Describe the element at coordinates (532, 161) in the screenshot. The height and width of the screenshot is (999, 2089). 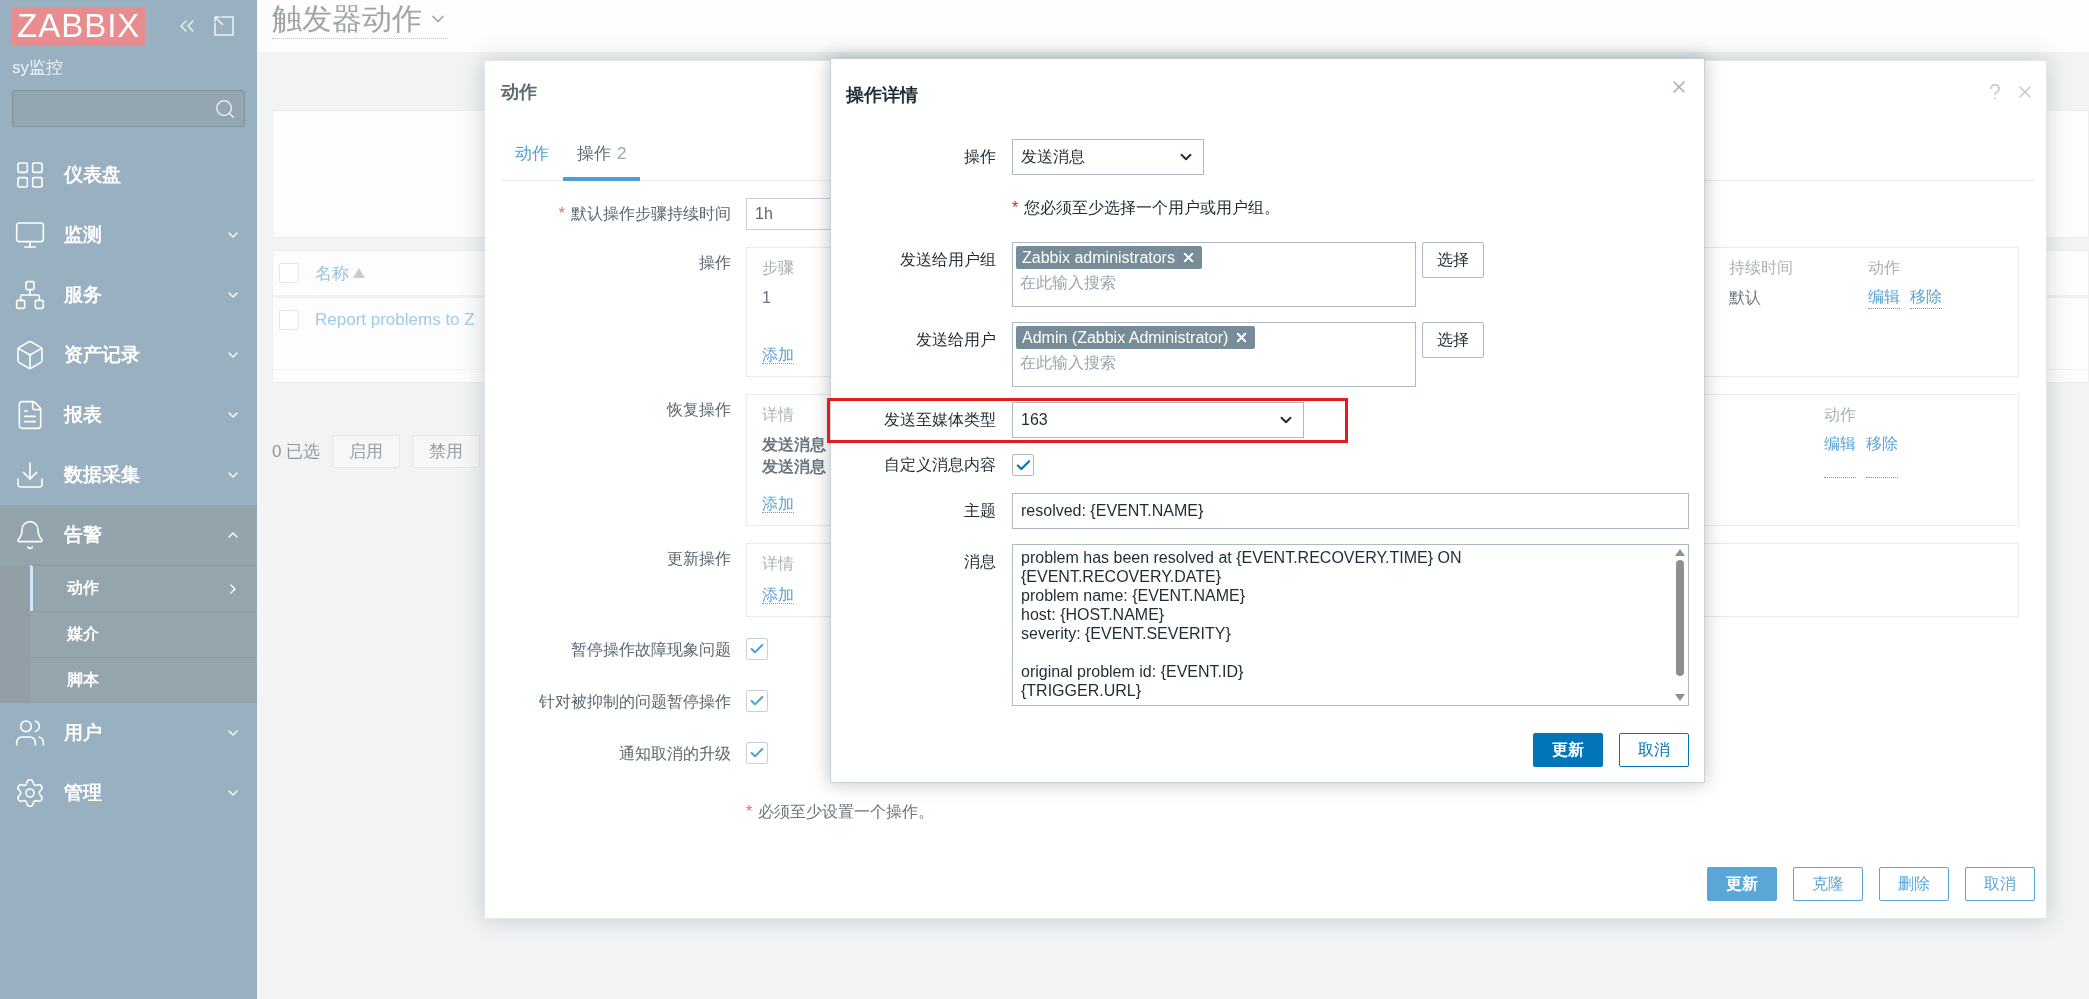
I see `tab: 动作` at that location.